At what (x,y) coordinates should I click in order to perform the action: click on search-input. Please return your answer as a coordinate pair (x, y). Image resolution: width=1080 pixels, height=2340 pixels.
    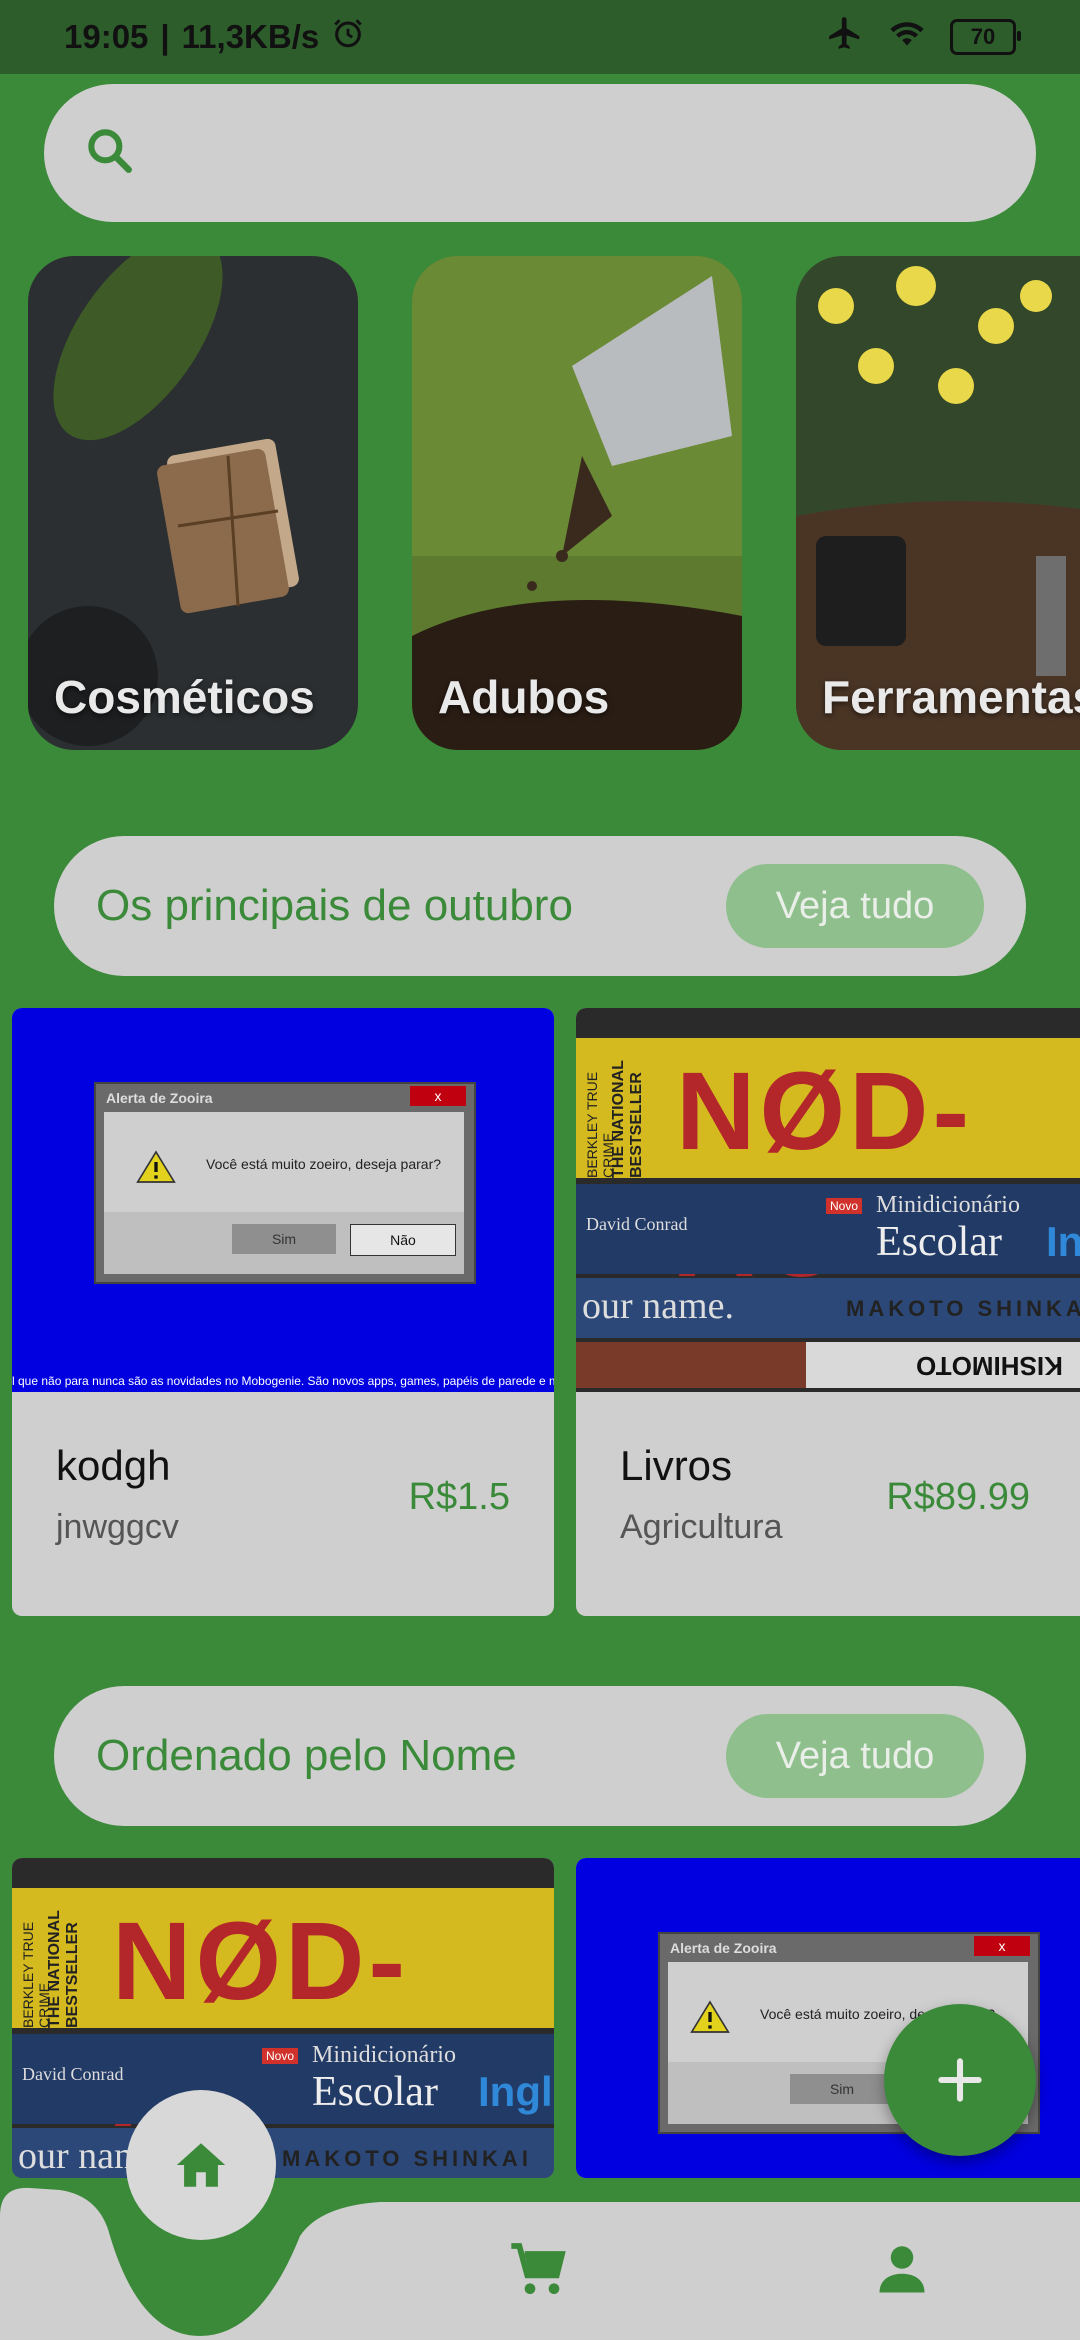
    Looking at the image, I should click on (558, 153).